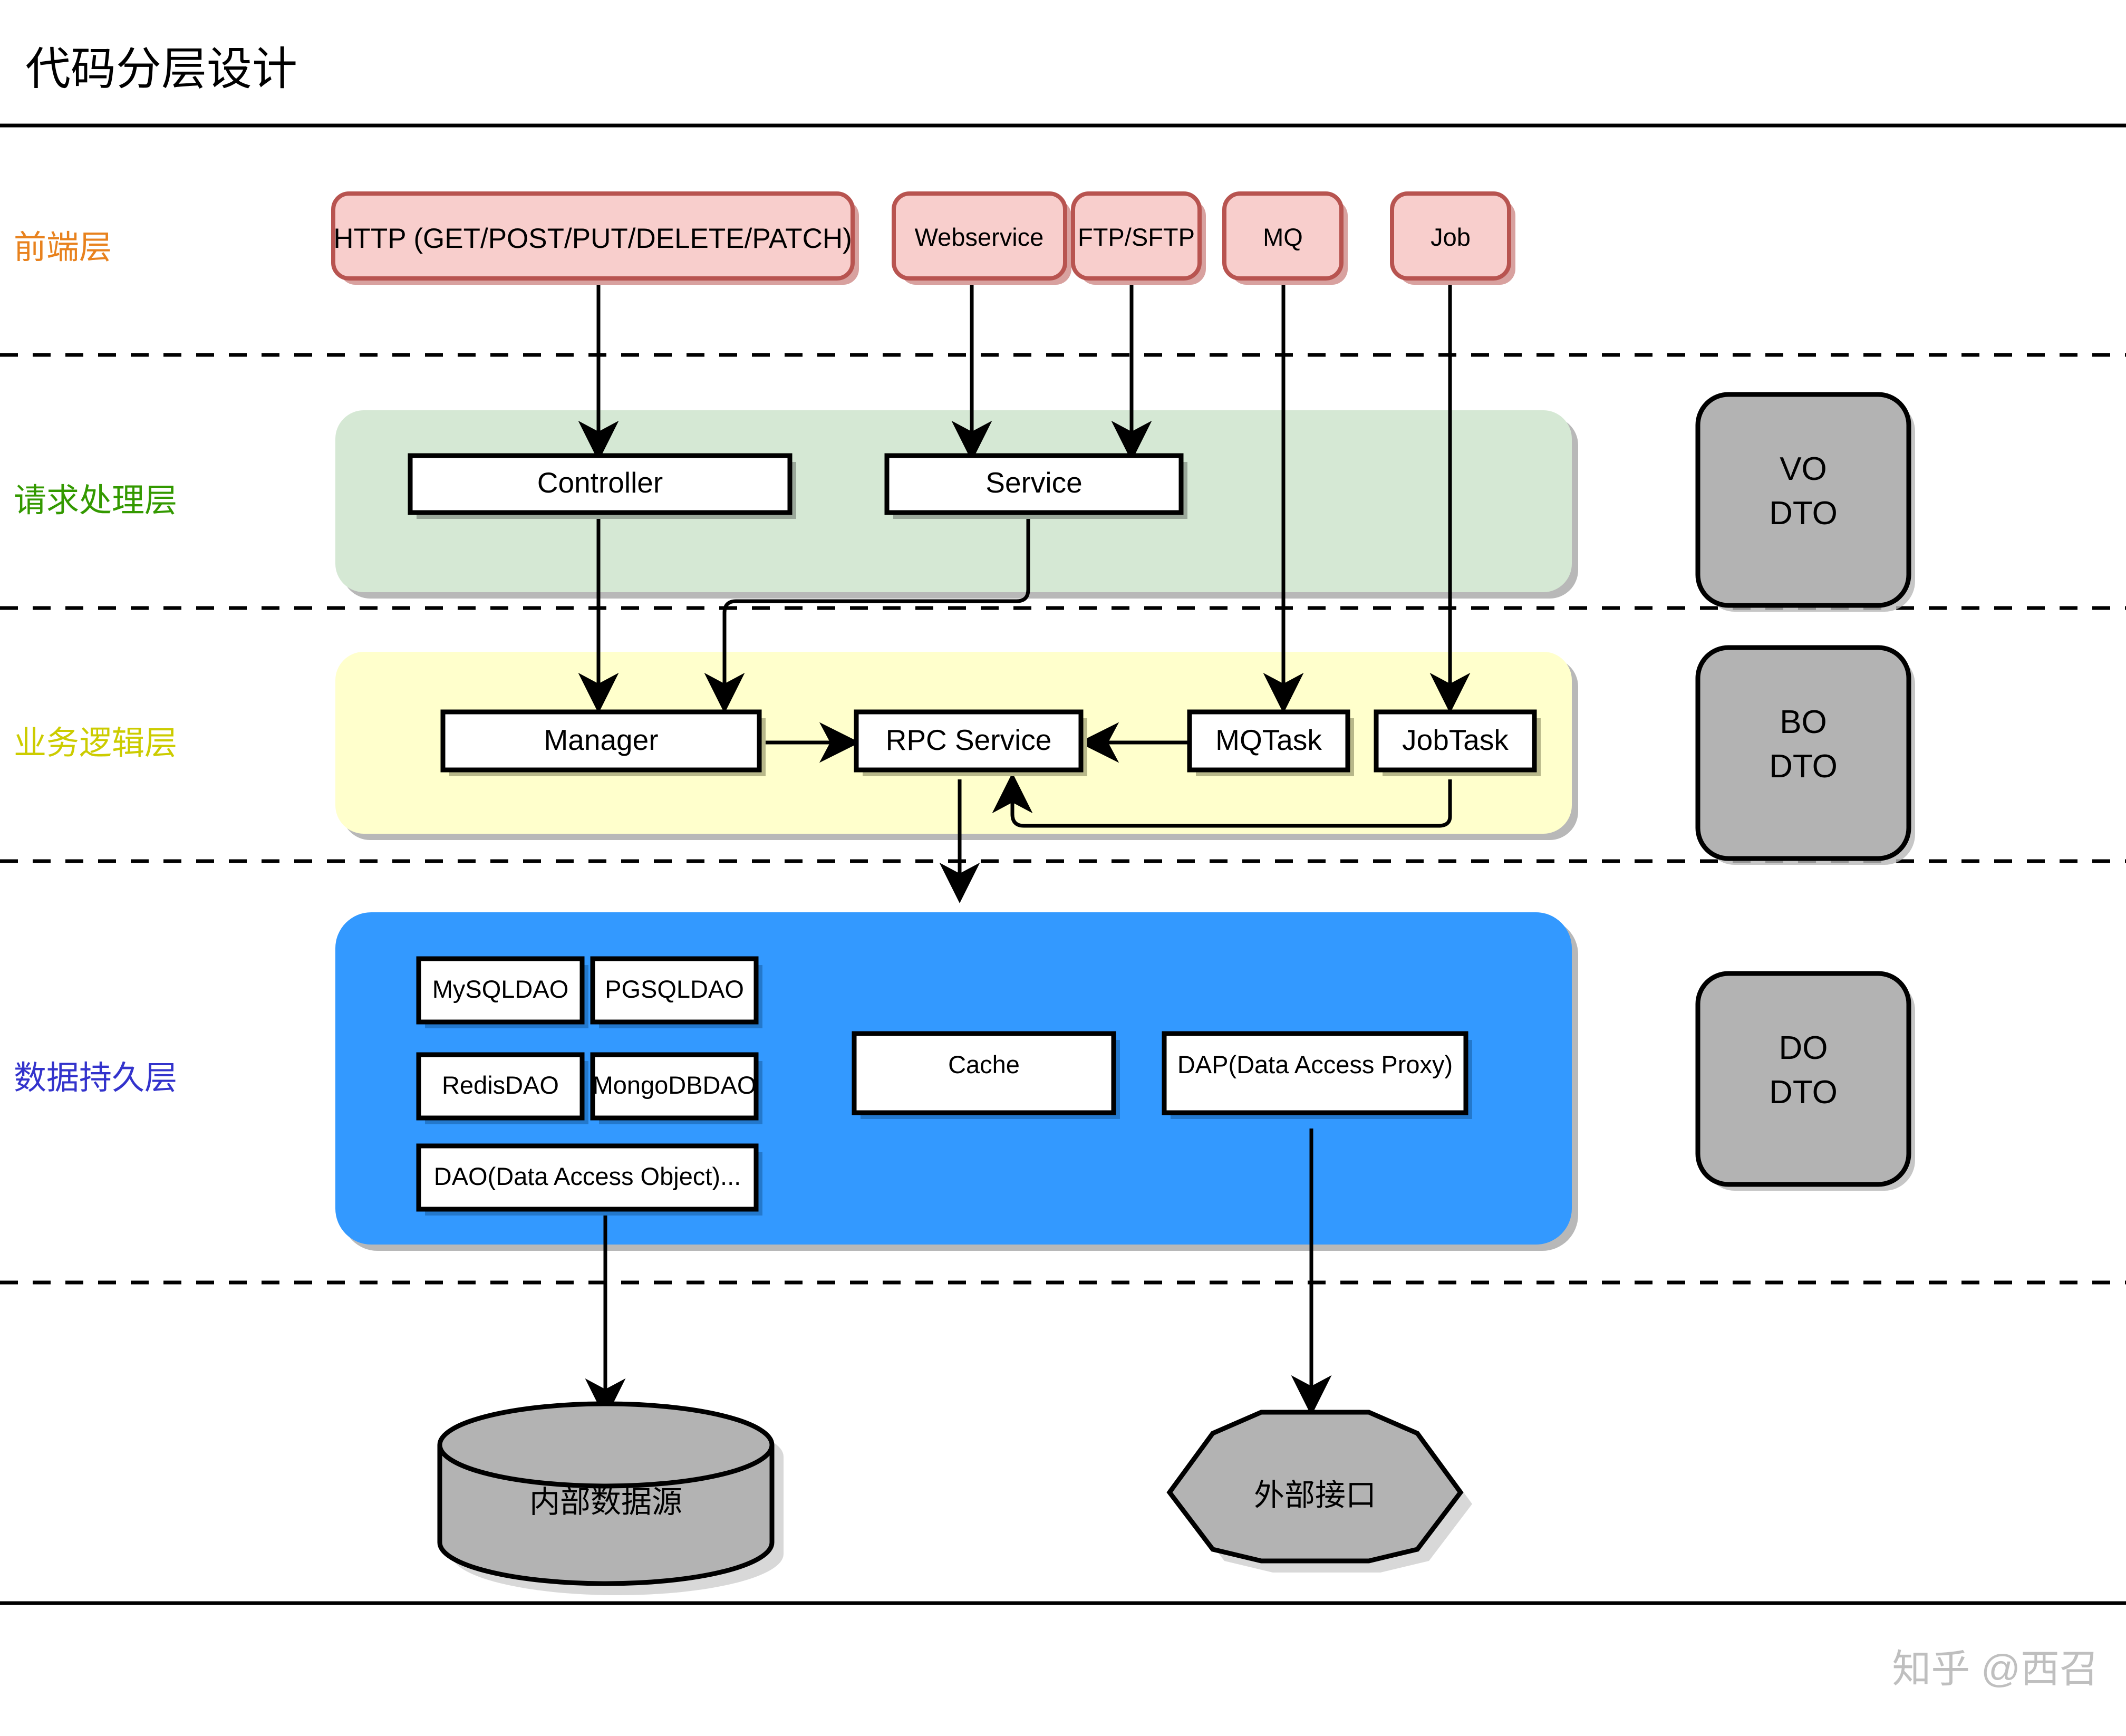  I want to click on request-node-controller: Controller, so click(602, 486).